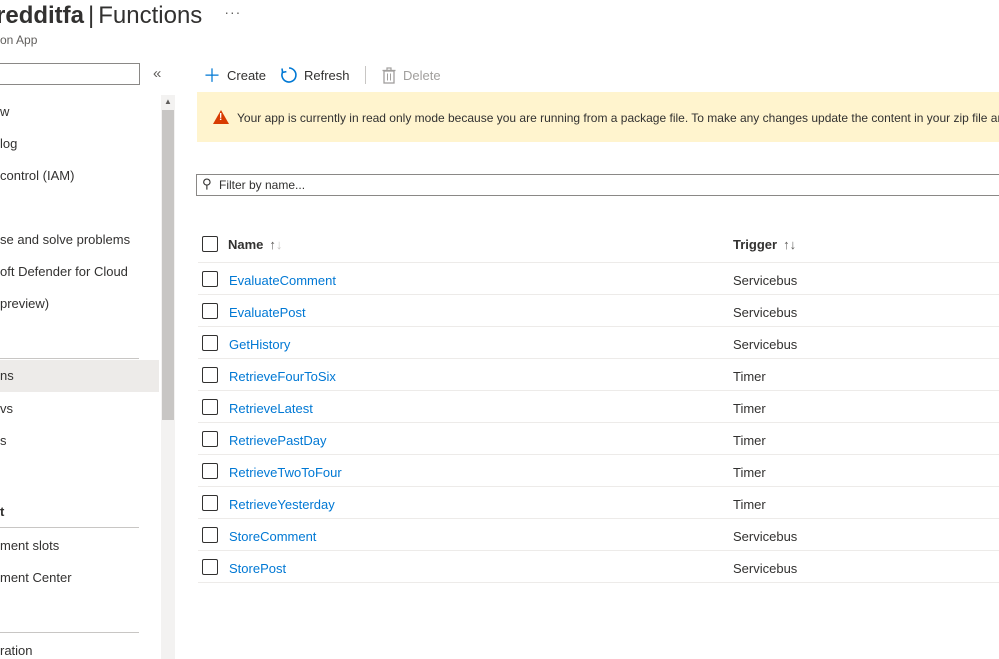 This screenshot has height=659, width=999. Describe the element at coordinates (755, 244) in the screenshot. I see `column-trigger-label: Trigger` at that location.